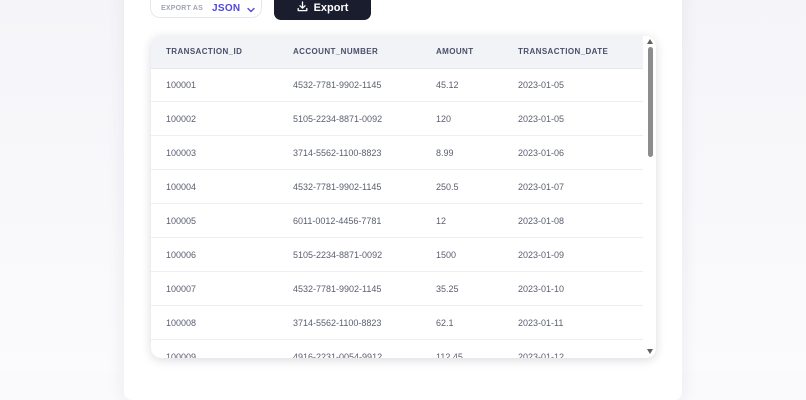  What do you see at coordinates (181, 119) in the screenshot?
I see `cell-transaction-id: 100002` at bounding box center [181, 119].